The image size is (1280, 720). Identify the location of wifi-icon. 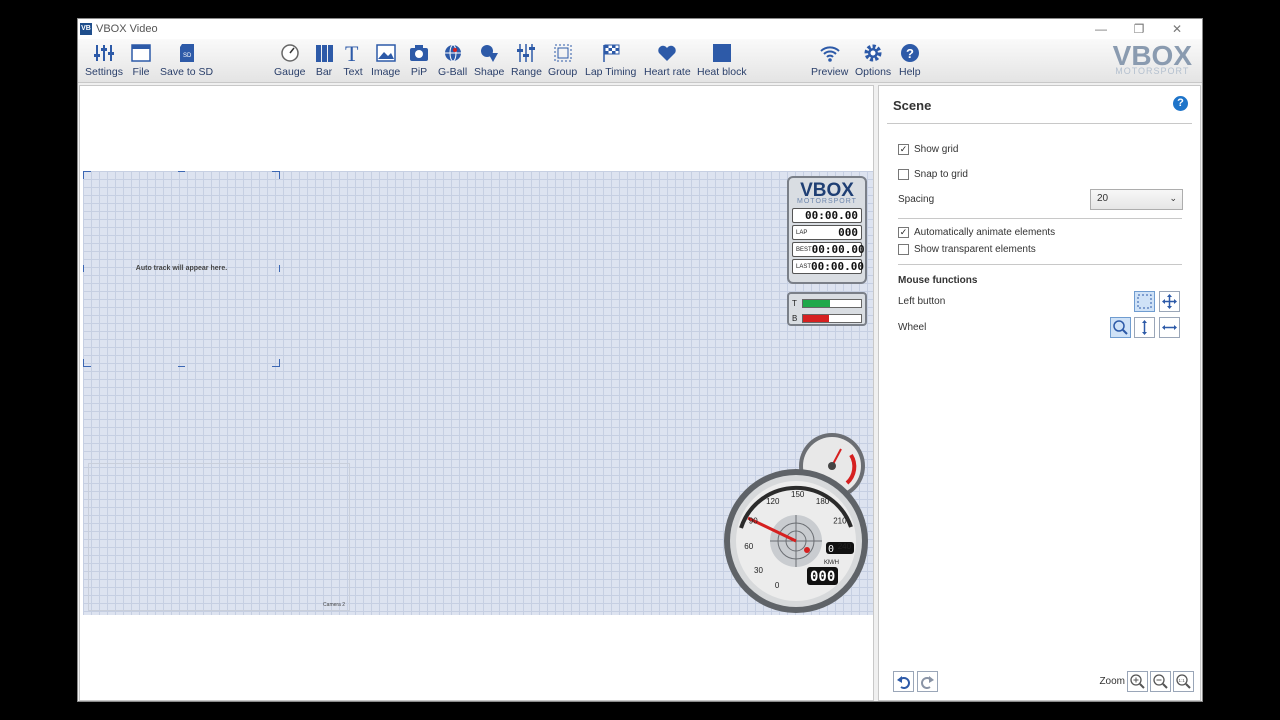
(830, 53).